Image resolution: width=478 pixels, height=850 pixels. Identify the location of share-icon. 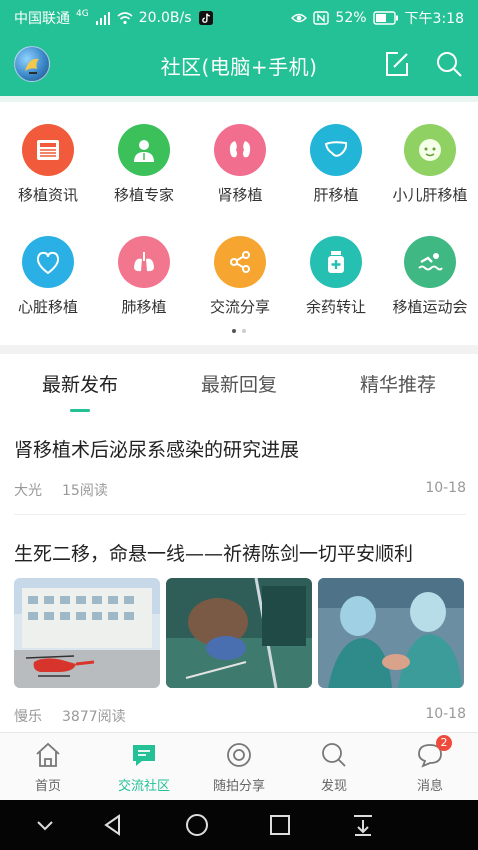
(240, 262).